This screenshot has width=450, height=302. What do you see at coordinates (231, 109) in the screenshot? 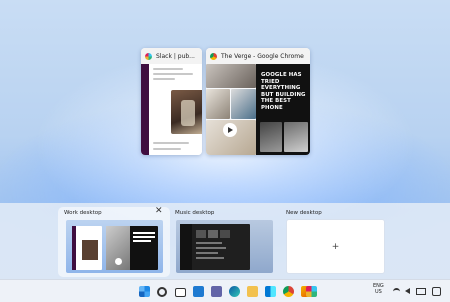
I see `verge-image-grid` at bounding box center [231, 109].